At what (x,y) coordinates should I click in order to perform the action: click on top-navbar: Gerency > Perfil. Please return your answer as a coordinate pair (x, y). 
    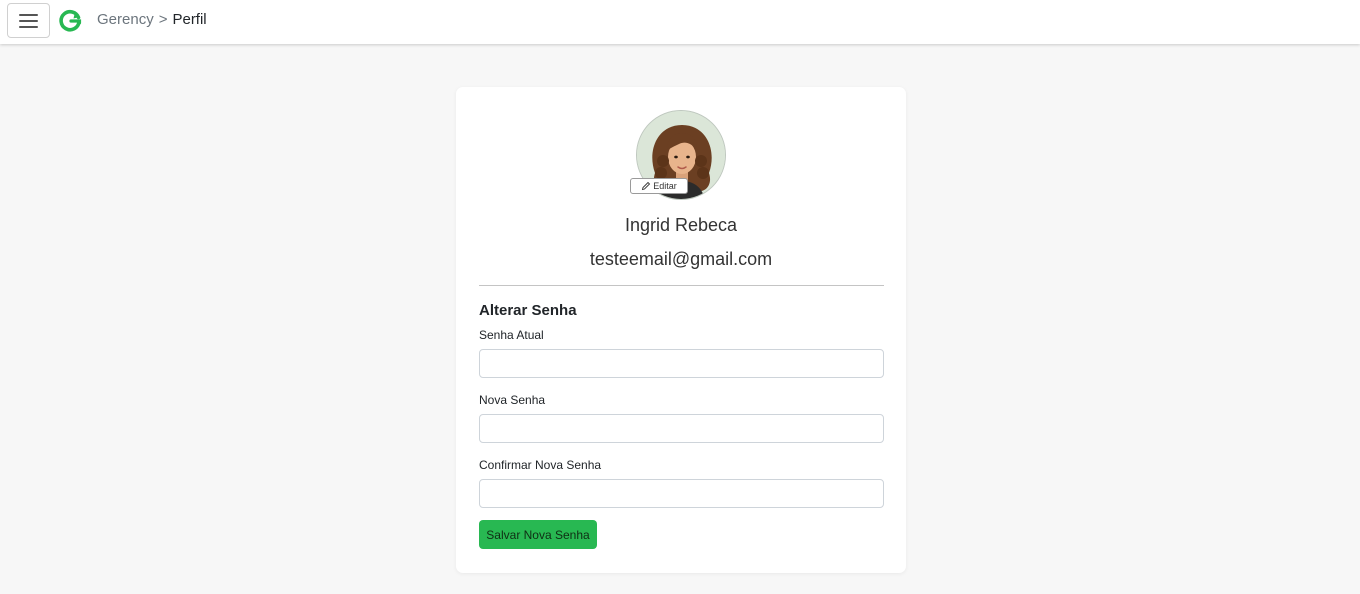
    Looking at the image, I should click on (680, 22).